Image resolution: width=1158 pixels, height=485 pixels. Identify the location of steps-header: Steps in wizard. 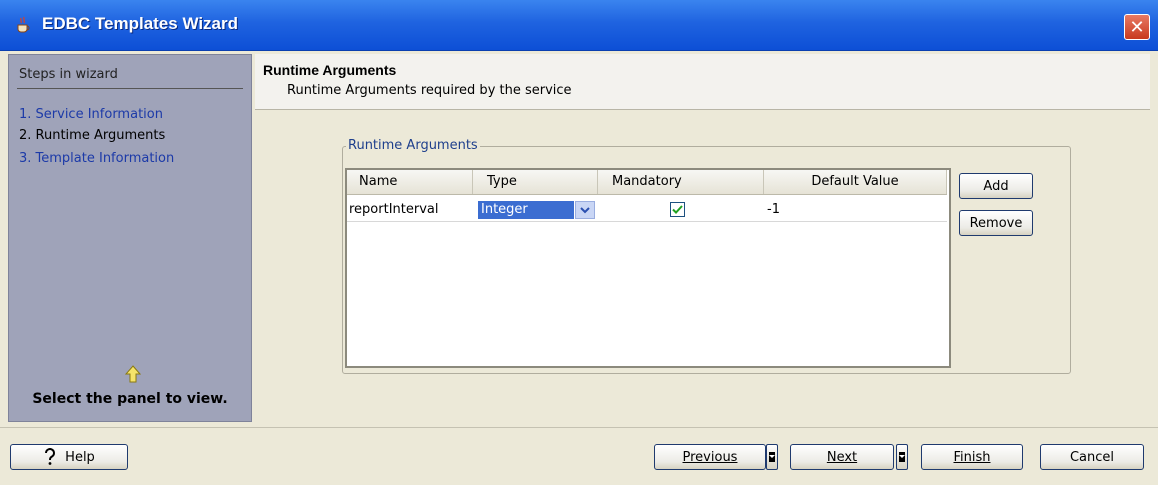
(68, 74).